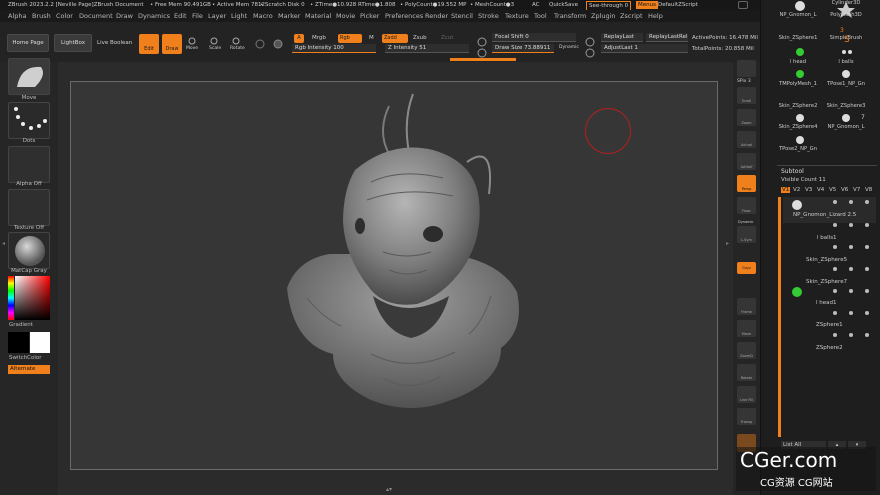 The width and height of the screenshot is (880, 495). I want to click on version-tab-v6: V6, so click(844, 190).